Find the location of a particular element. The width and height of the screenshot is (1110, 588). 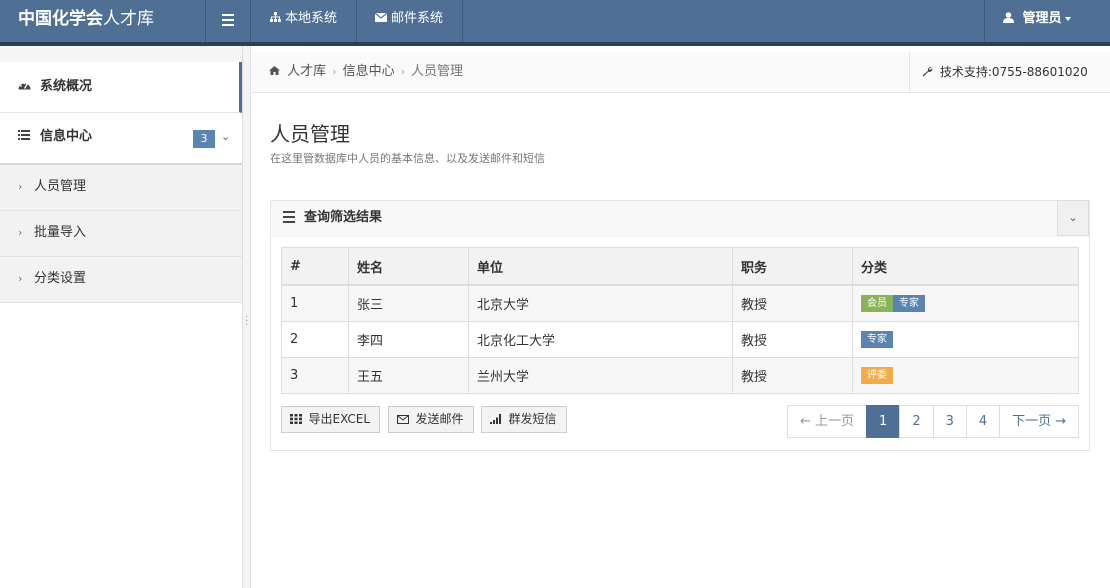

cell-name: 王五 is located at coordinates (408, 375).